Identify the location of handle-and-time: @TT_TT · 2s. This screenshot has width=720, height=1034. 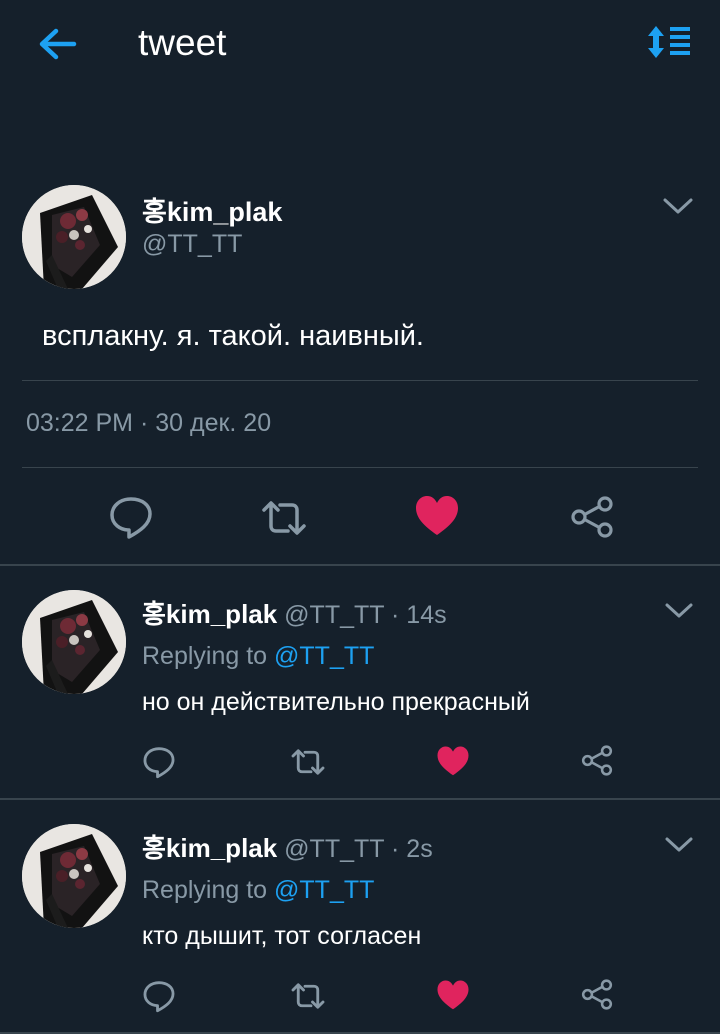
(358, 849).